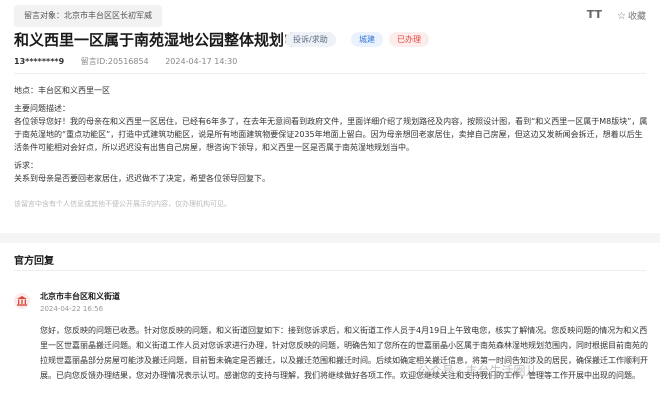 The height and width of the screenshot is (402, 660). I want to click on title-row: 和义西里一区属于南苑湿地公园整体规划中 投诉/求助 城建 已办理, so click(334, 39).